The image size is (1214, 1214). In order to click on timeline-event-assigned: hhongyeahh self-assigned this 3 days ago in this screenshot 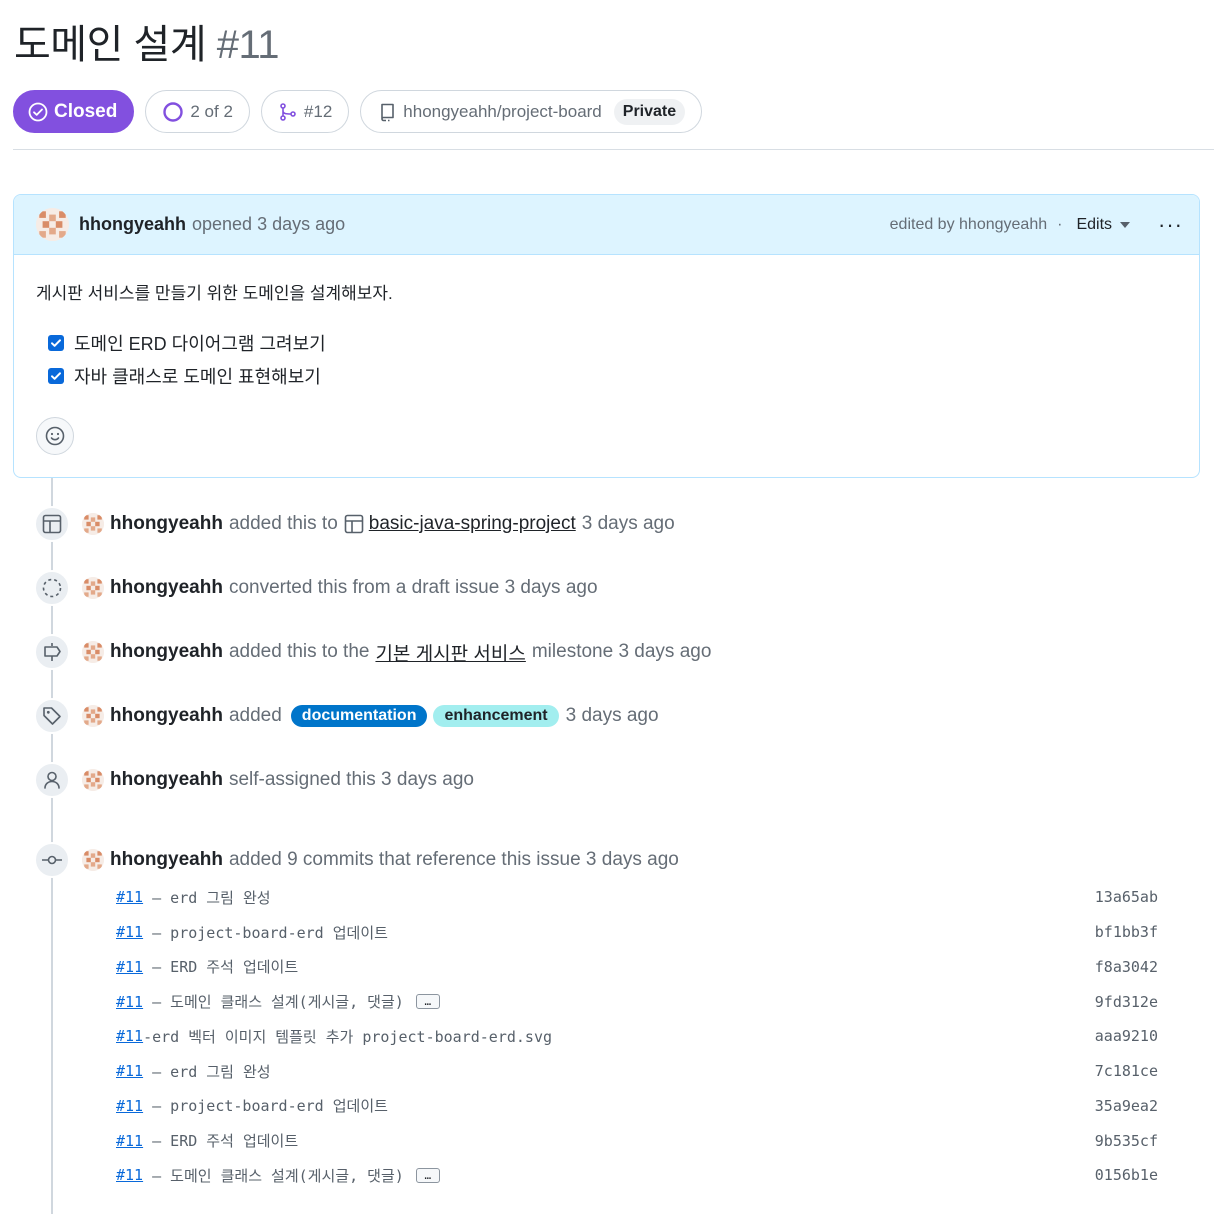, I will do `click(254, 780)`.